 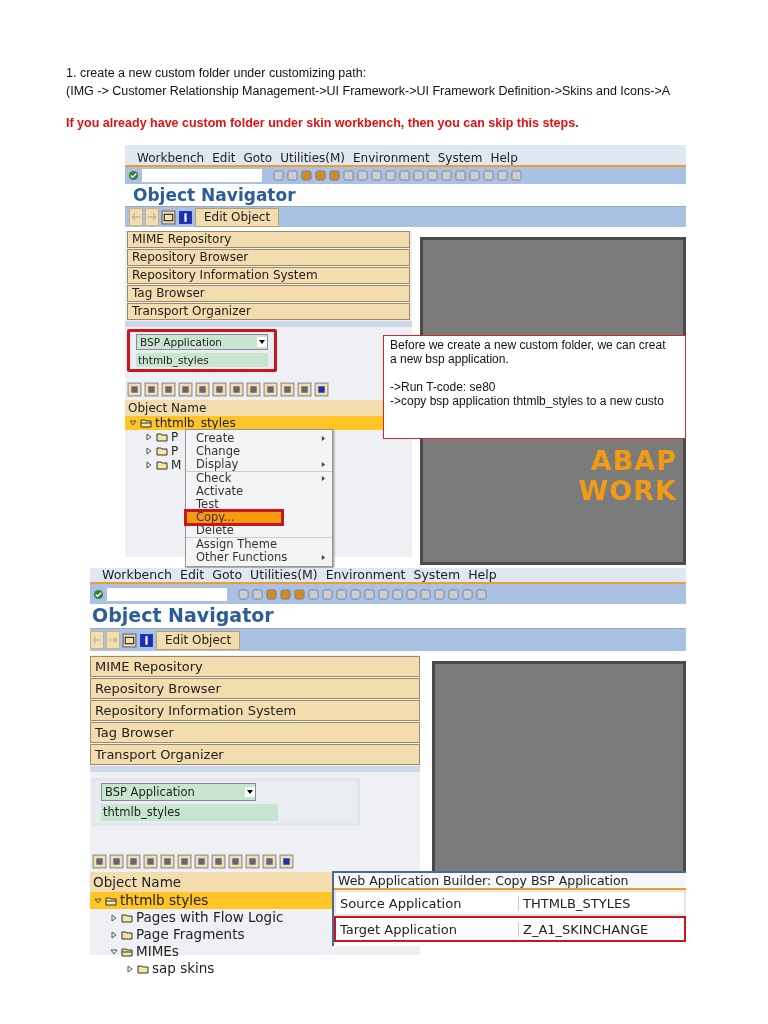 I want to click on dialog-title: Web Application Builder: Copy BSP Application, so click(x=510, y=881).